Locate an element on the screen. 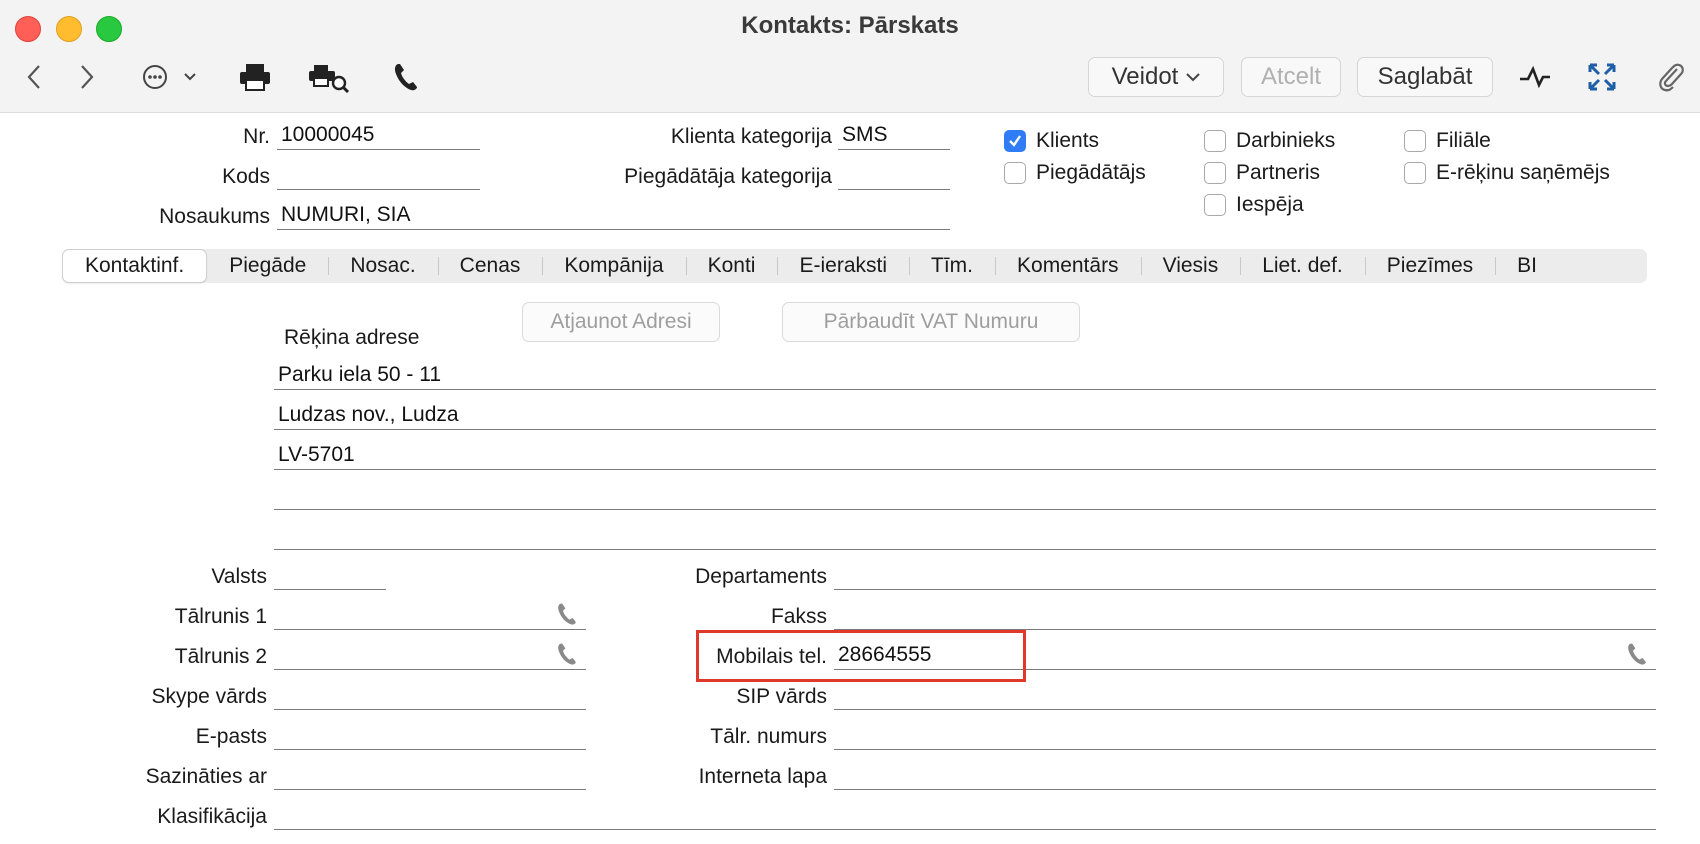 Image resolution: width=1700 pixels, height=844 pixels. sip-label: SIP vārds is located at coordinates (781, 696).